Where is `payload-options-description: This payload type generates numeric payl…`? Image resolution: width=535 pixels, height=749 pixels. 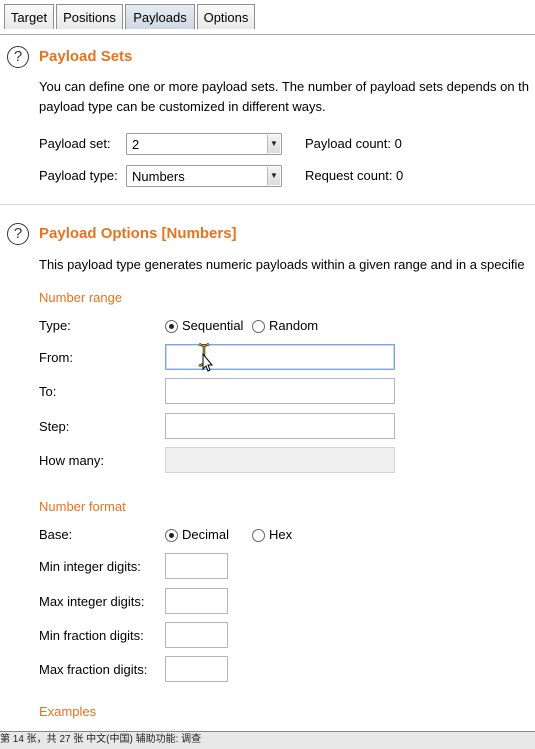
payload-options-description: This payload type generates numeric payl… is located at coordinates (282, 264).